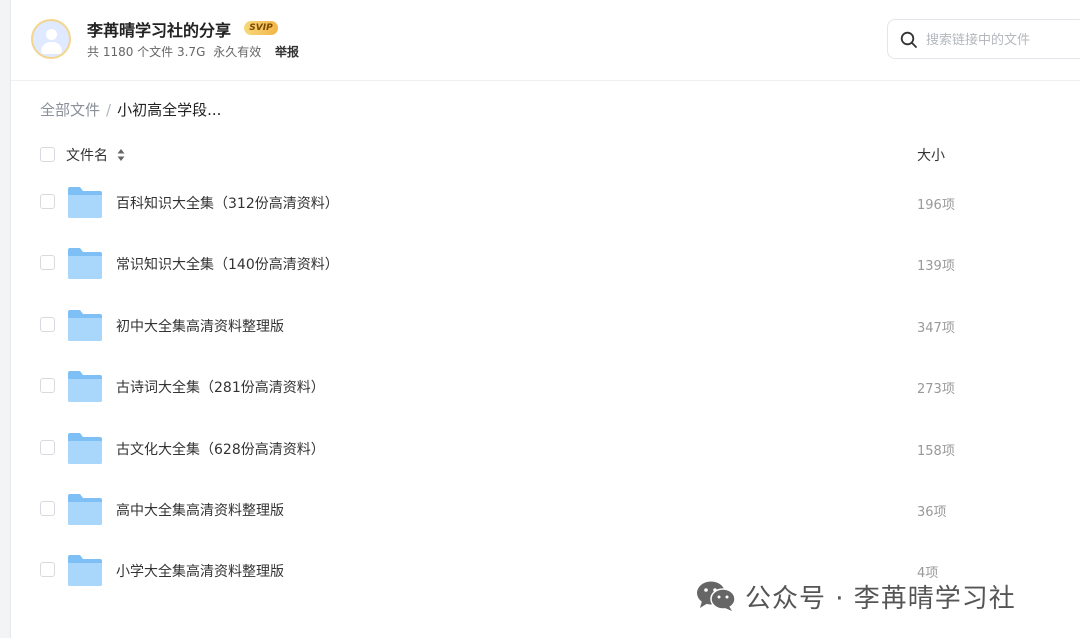 The width and height of the screenshot is (1080, 638). I want to click on search-input, so click(1001, 40).